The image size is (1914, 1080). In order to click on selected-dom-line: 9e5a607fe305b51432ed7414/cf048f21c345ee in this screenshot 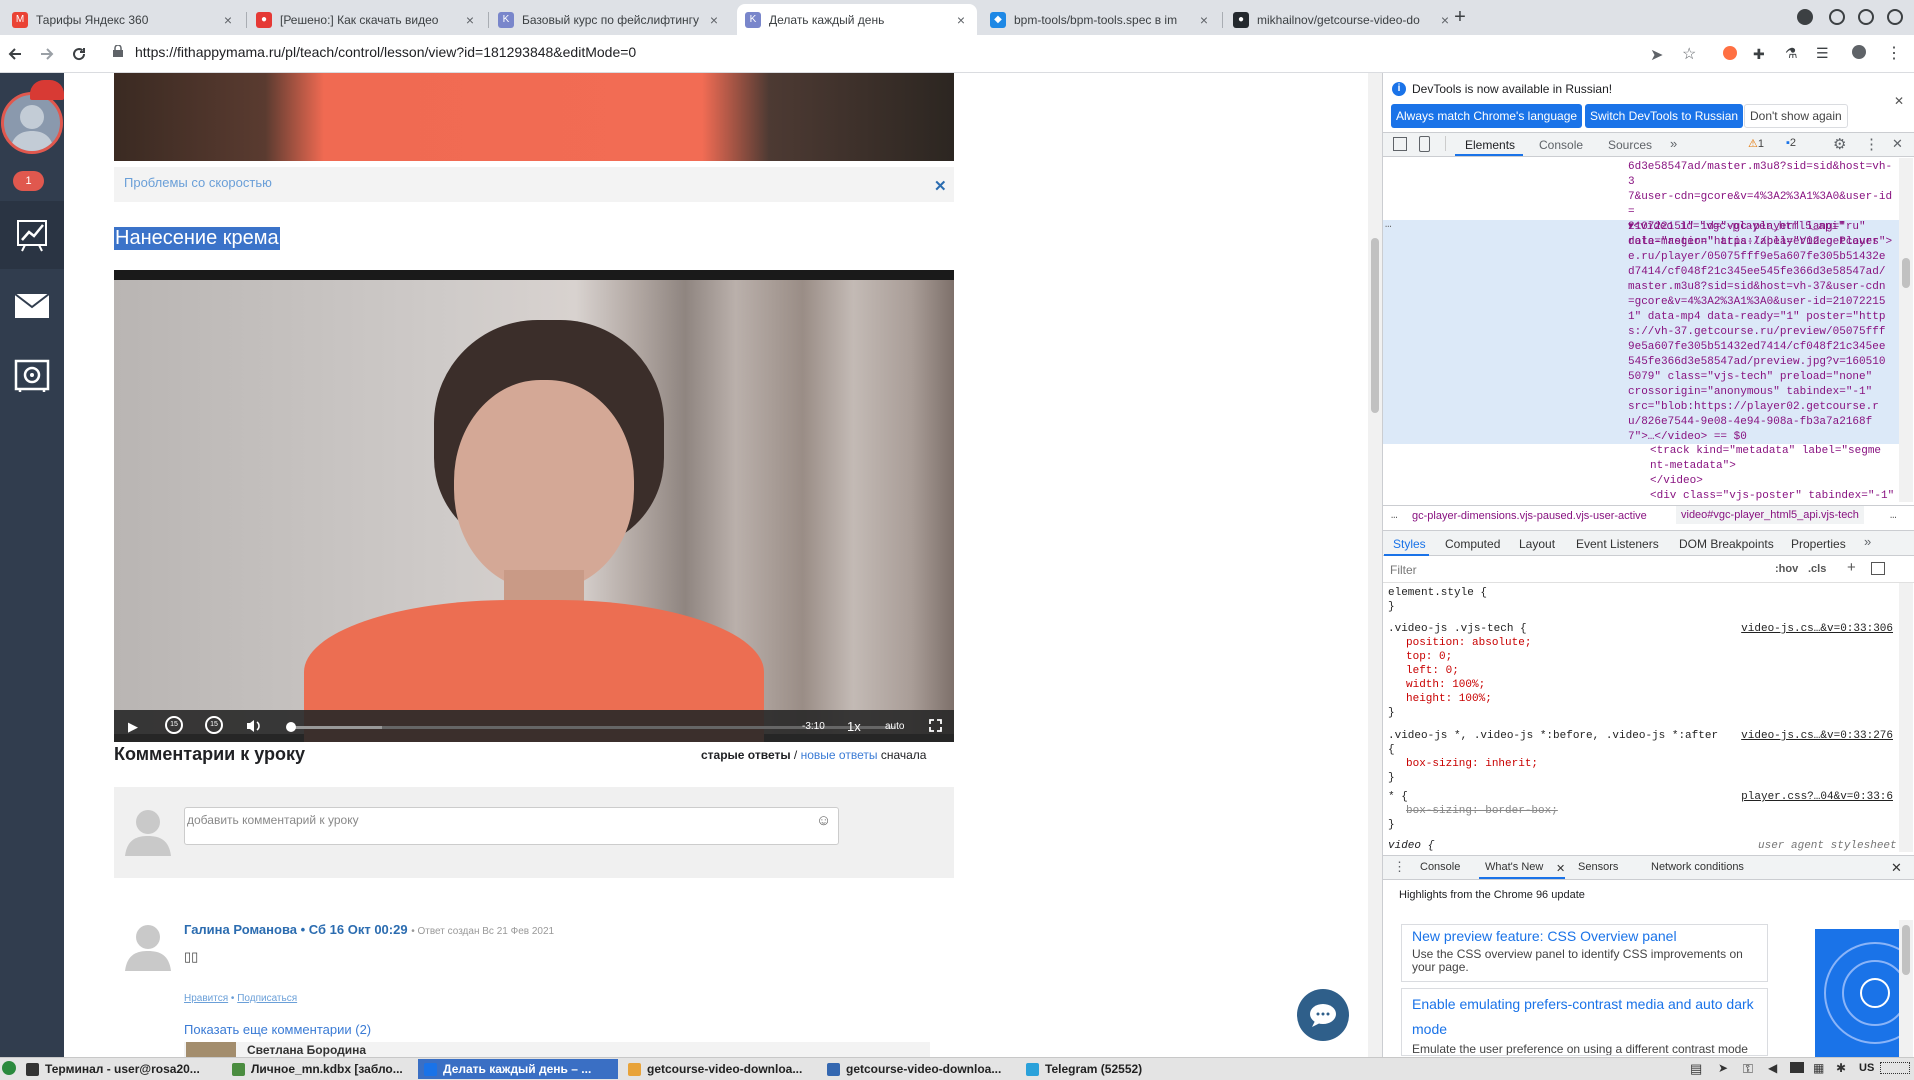, I will do `click(1763, 347)`.